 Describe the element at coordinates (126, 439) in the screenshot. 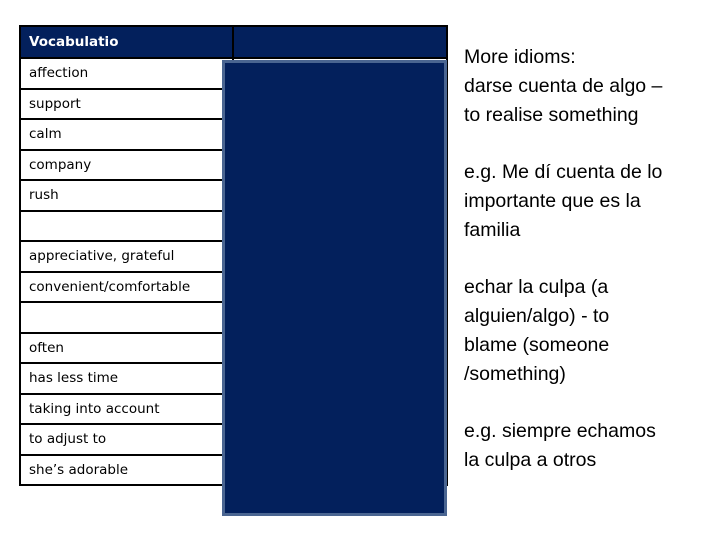

I see `english-cell: to adjust to` at that location.